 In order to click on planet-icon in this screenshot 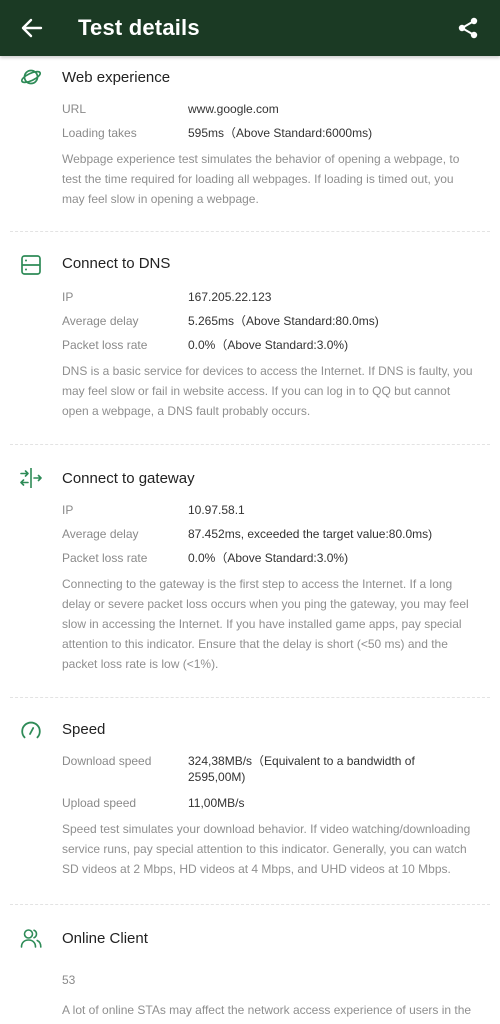, I will do `click(31, 77)`.